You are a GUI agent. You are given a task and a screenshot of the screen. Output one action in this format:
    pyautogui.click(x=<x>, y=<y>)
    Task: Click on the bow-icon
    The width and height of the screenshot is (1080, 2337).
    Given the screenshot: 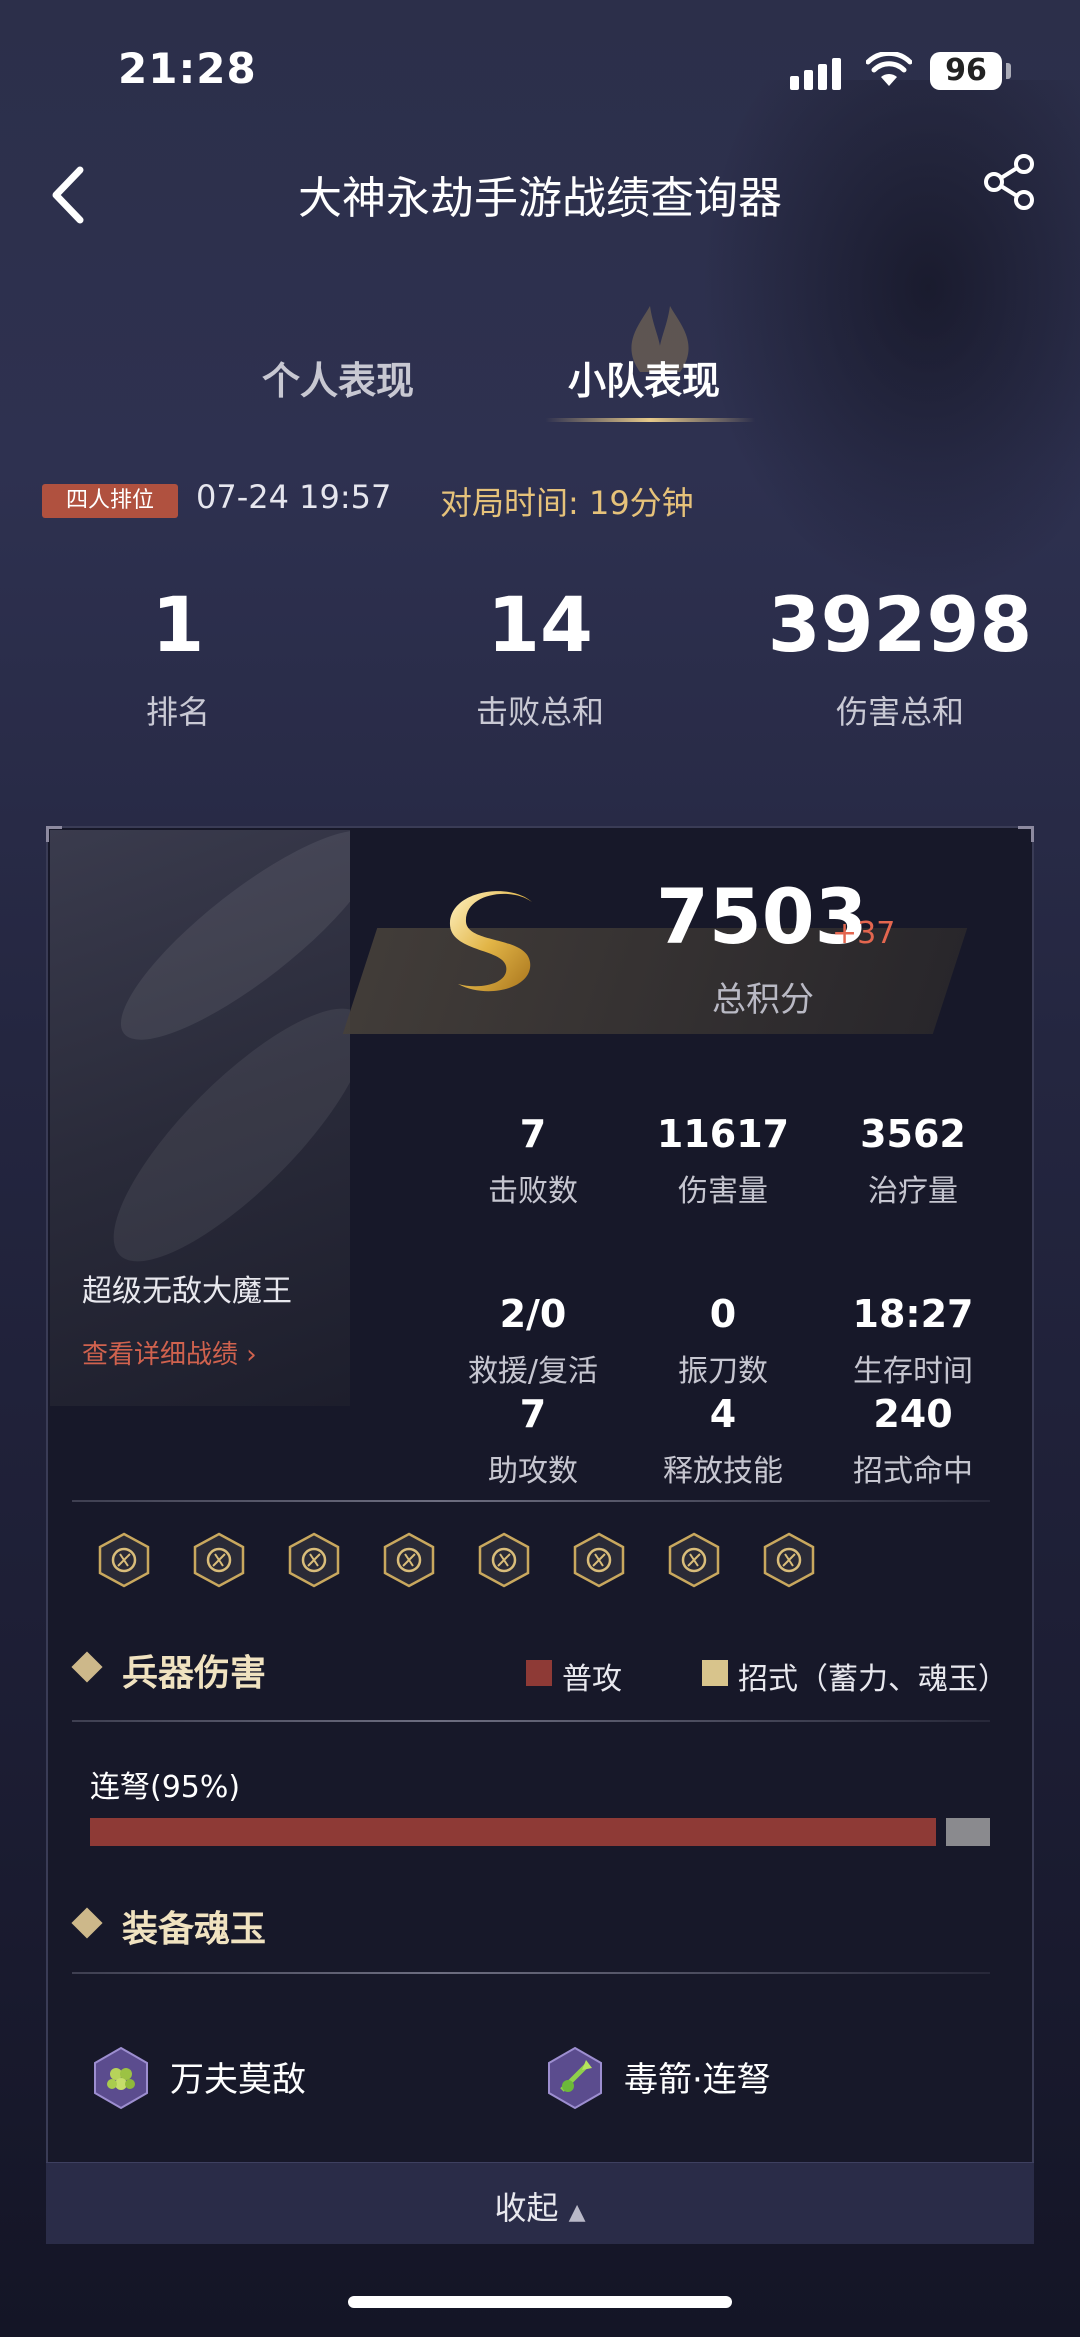 What is the action you would take?
    pyautogui.click(x=599, y=1560)
    